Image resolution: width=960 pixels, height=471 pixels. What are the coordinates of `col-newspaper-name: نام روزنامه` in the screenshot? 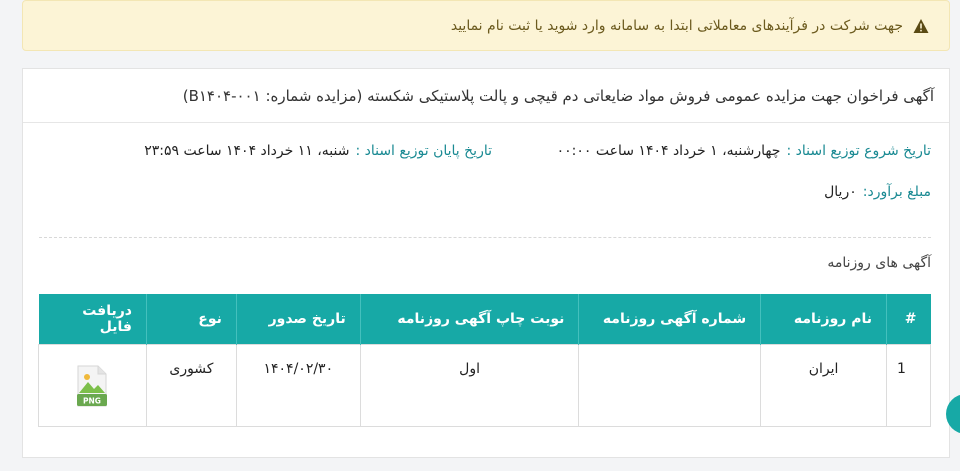 It's located at (823, 319).